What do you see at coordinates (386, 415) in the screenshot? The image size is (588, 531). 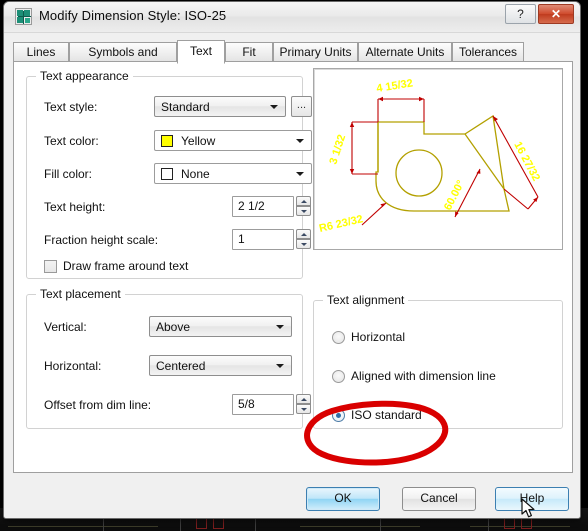 I see `radio-iso-standard-label: ISO standard` at bounding box center [386, 415].